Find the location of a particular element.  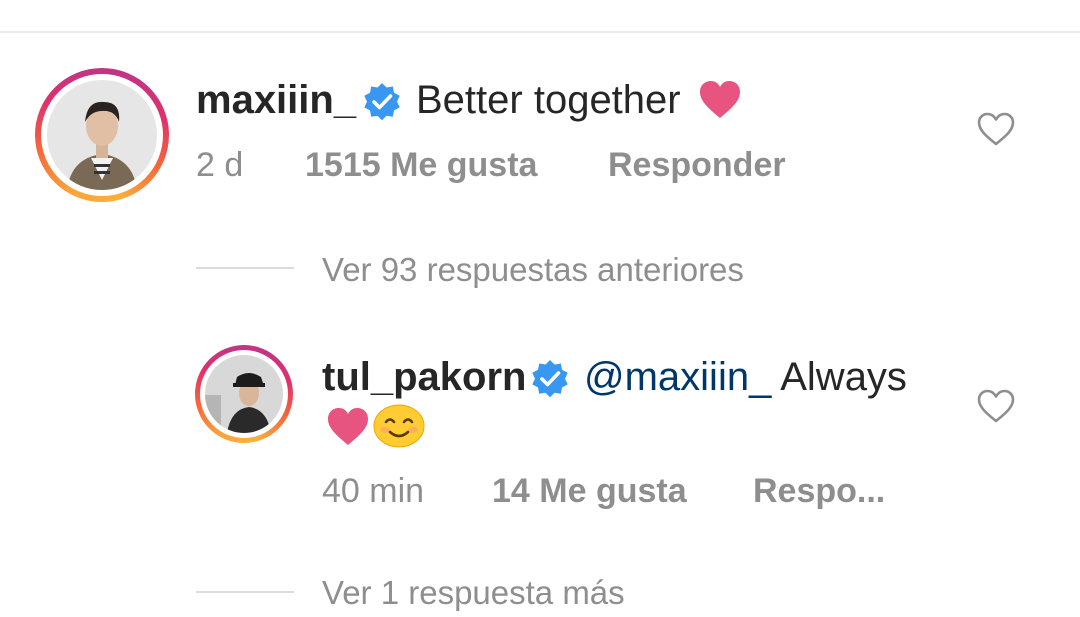

comment-reply-button: Responder is located at coordinates (697, 165).